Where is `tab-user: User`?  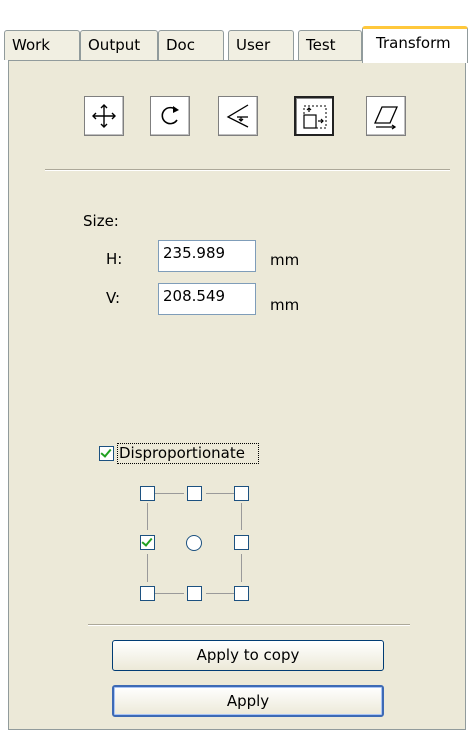
tab-user: User is located at coordinates (261, 45).